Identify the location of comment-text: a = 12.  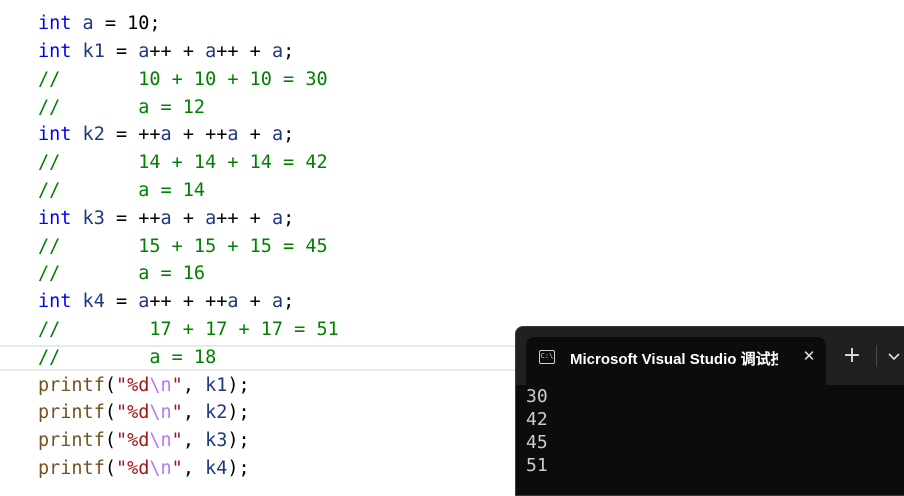
(133, 107).